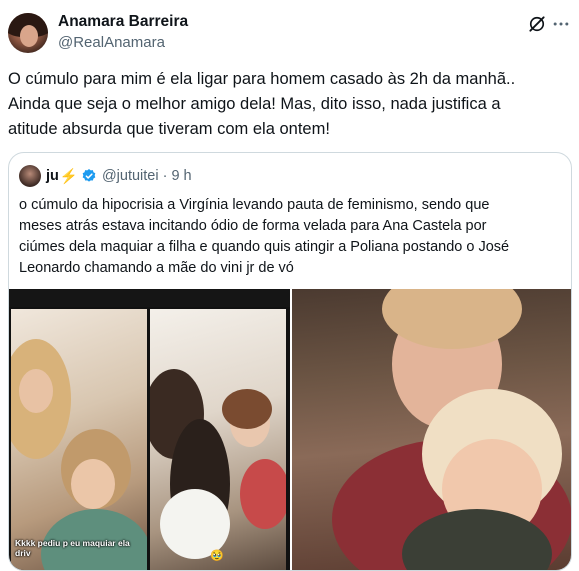 The height and width of the screenshot is (571, 579). What do you see at coordinates (111, 42) in the screenshot?
I see `author-handle: @RealAnamara` at bounding box center [111, 42].